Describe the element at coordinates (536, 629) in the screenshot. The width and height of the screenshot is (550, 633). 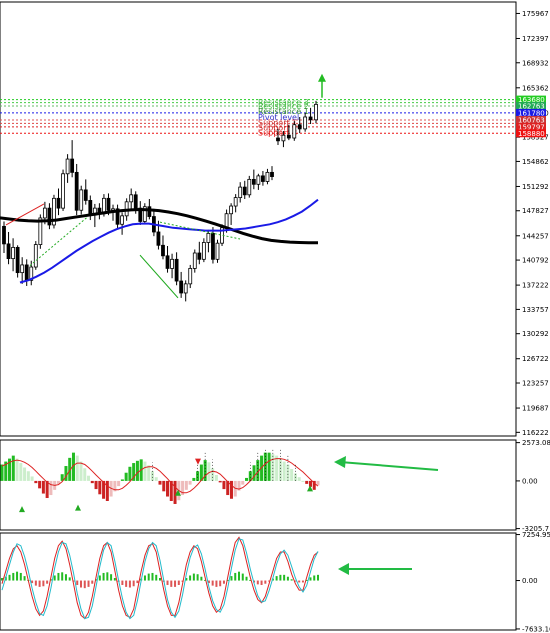
I see `oscillator-y-tick-label: -7633.16` at that location.